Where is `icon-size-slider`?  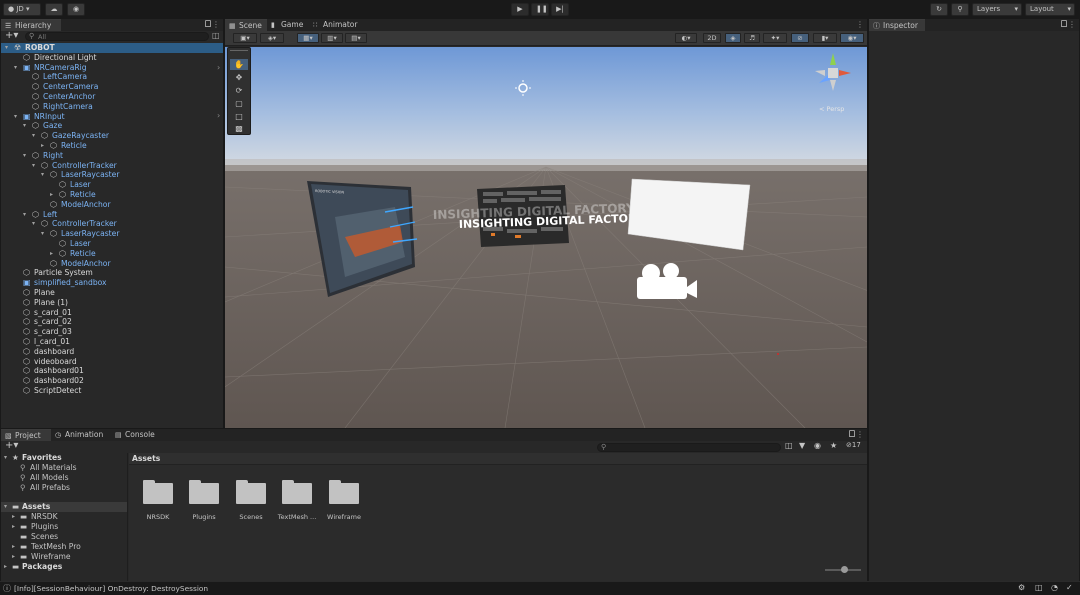
icon-size-slider is located at coordinates (843, 569).